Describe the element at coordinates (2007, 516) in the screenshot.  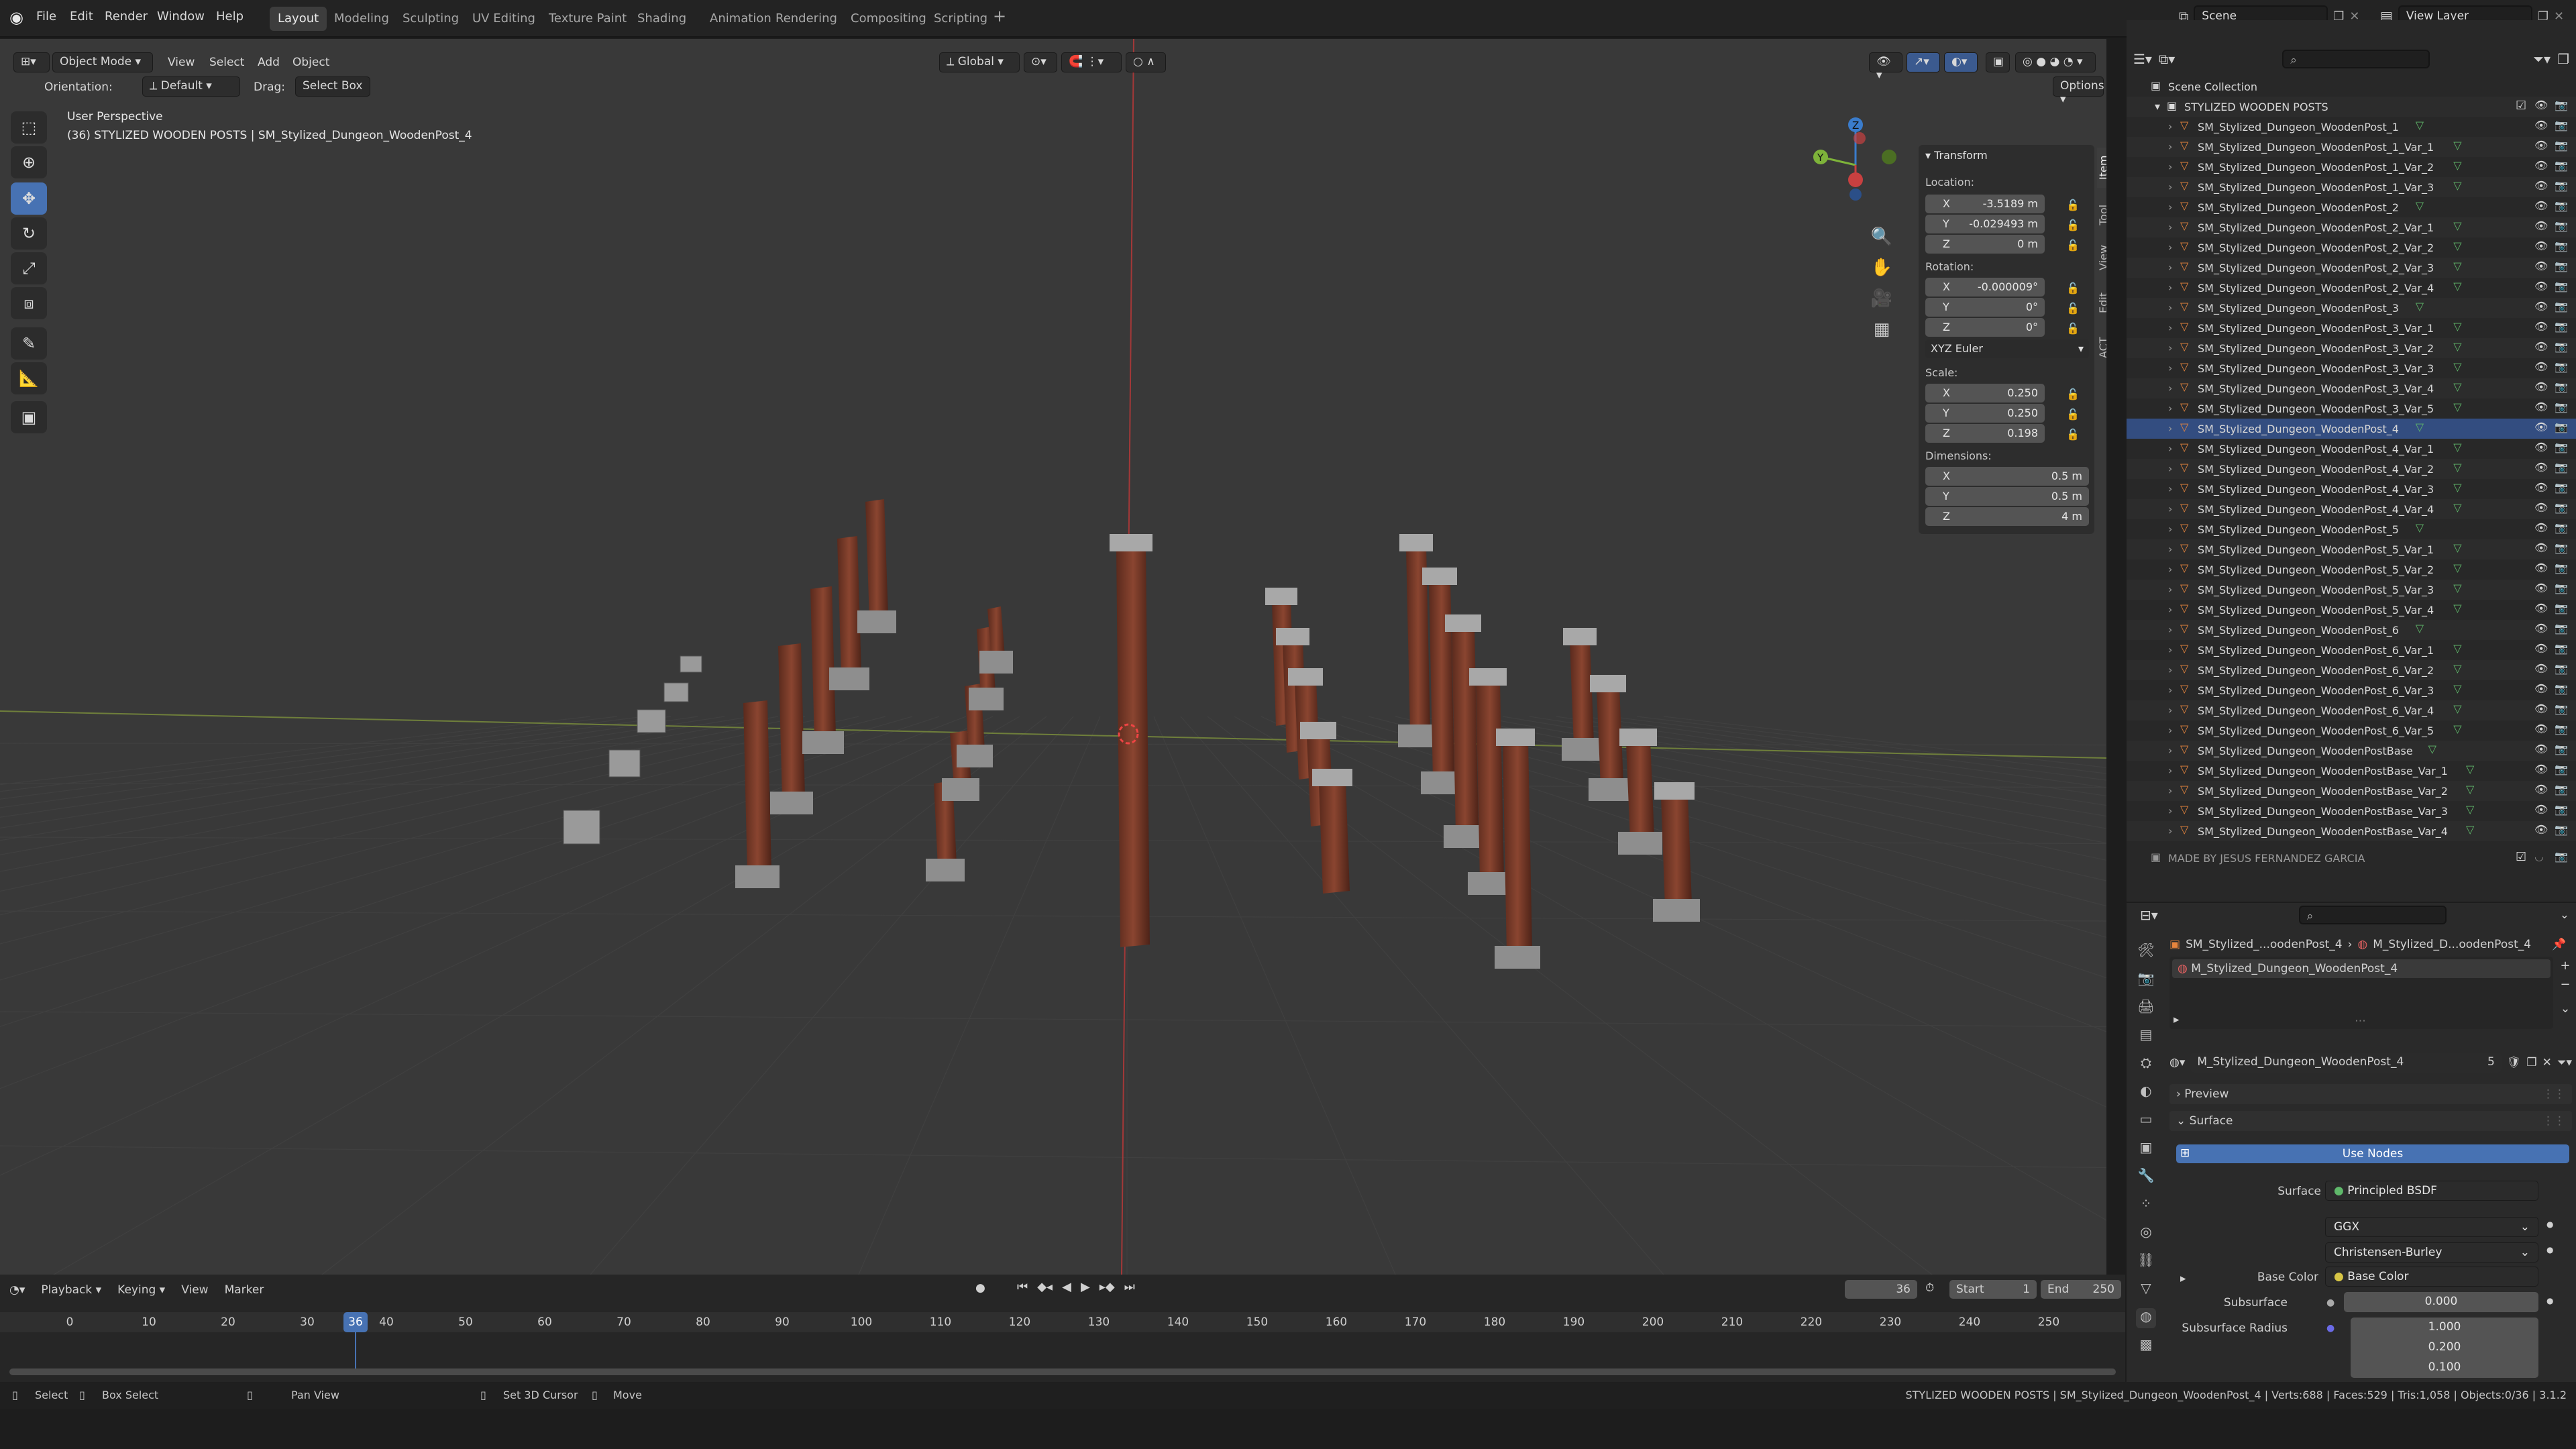
I see `dimensions-z-field: Z 4 m` at that location.